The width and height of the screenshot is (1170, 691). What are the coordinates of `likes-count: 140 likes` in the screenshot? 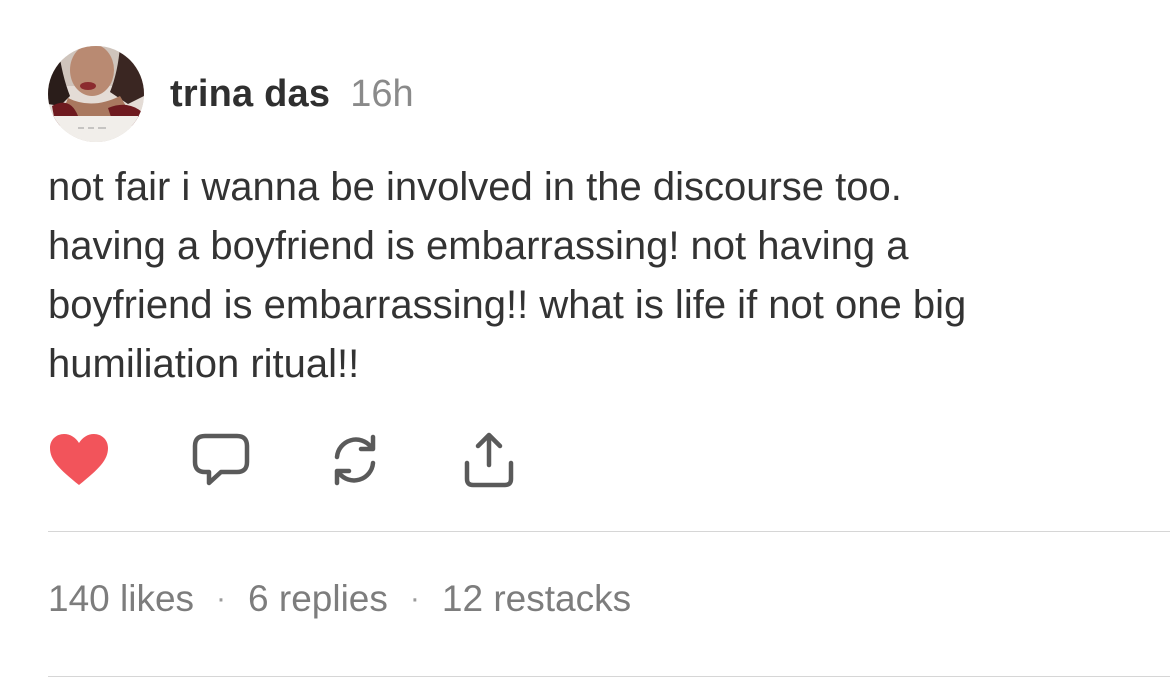 It's located at (121, 599).